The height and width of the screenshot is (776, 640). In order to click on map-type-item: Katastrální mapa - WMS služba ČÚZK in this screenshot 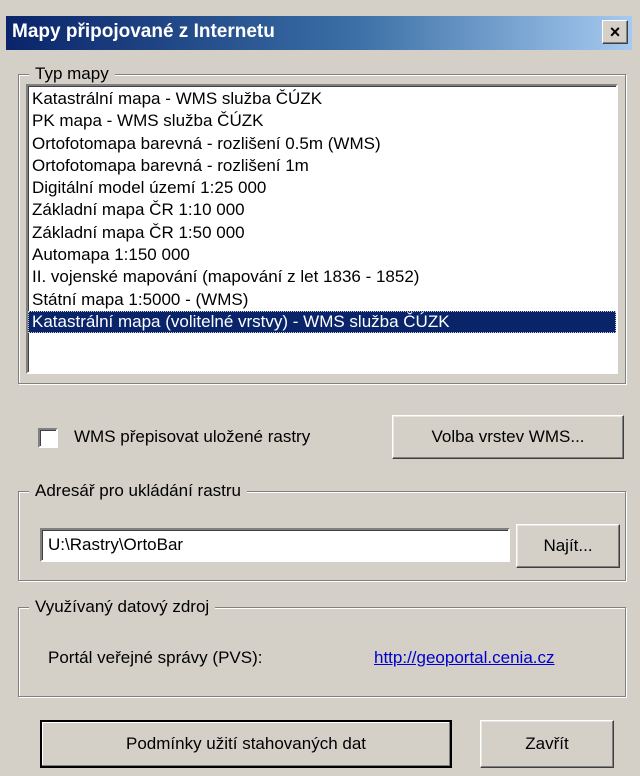, I will do `click(322, 99)`.